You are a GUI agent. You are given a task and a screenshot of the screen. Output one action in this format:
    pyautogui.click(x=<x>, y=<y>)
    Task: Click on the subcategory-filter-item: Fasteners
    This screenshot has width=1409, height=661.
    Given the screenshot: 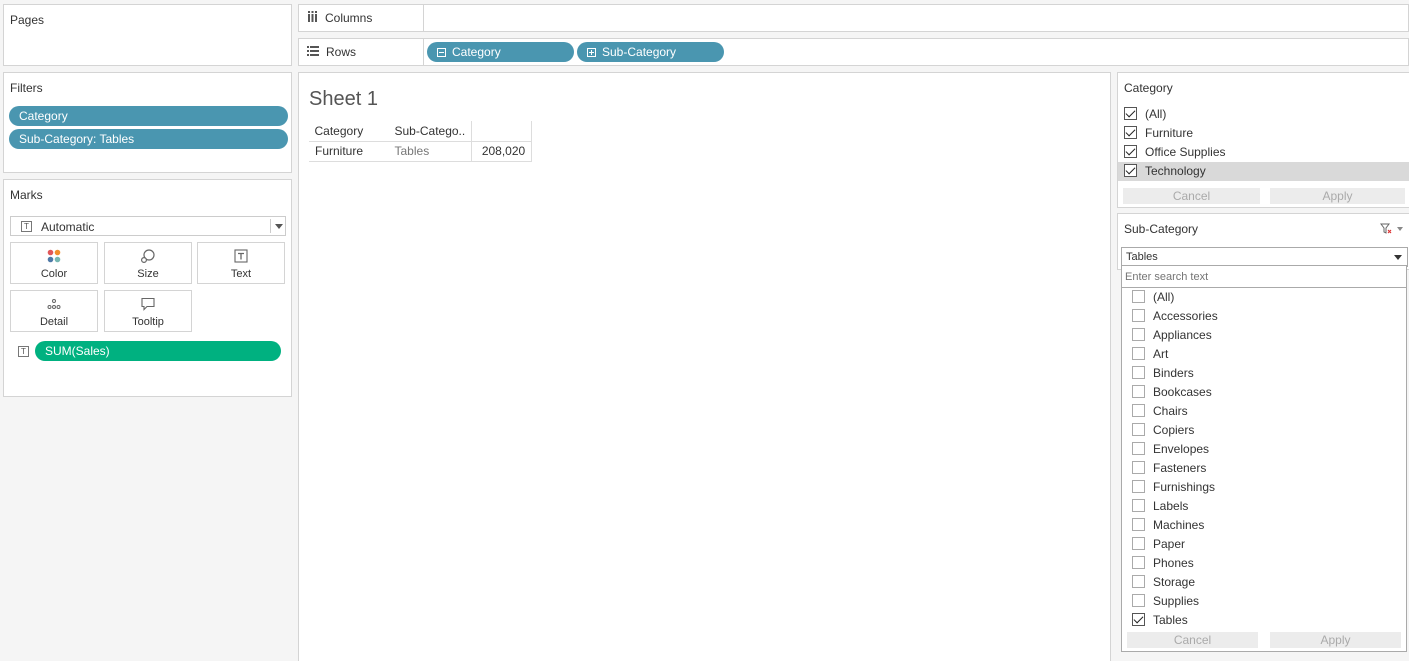 What is the action you would take?
    pyautogui.click(x=1262, y=468)
    